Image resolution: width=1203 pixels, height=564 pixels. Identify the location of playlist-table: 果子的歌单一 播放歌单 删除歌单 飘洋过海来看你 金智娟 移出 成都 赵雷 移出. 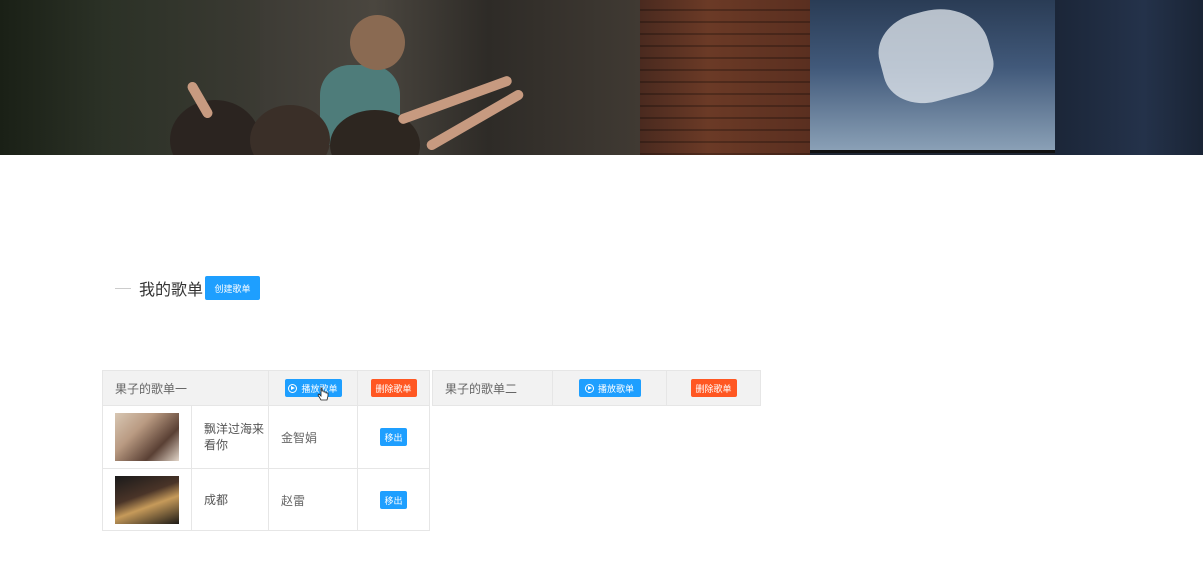
(266, 450).